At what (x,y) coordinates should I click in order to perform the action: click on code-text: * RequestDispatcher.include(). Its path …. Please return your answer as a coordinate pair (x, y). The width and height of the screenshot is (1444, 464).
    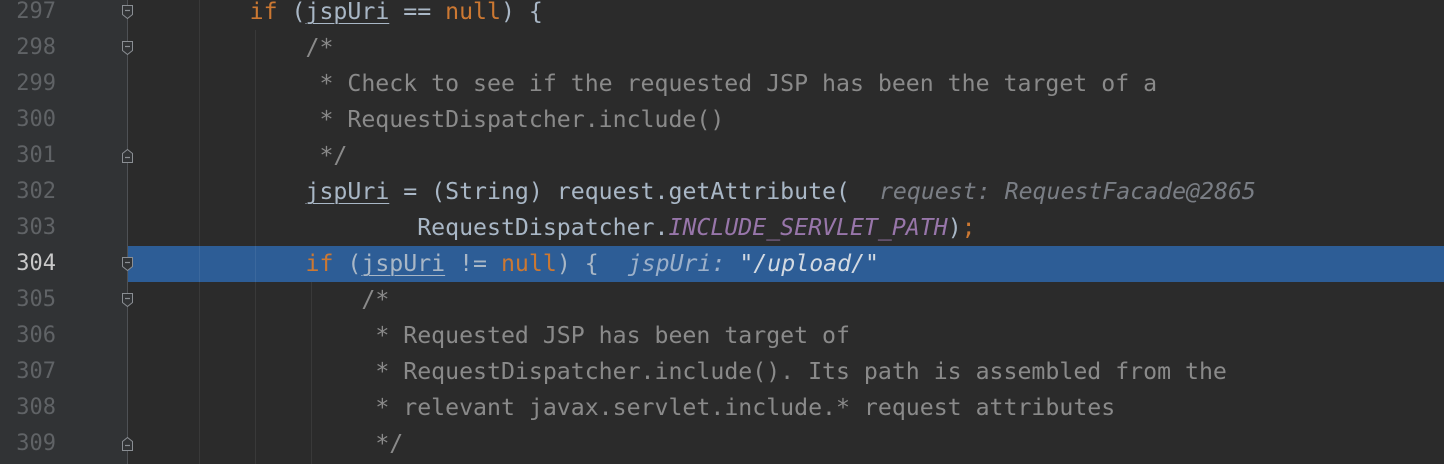
    Looking at the image, I should click on (682, 372).